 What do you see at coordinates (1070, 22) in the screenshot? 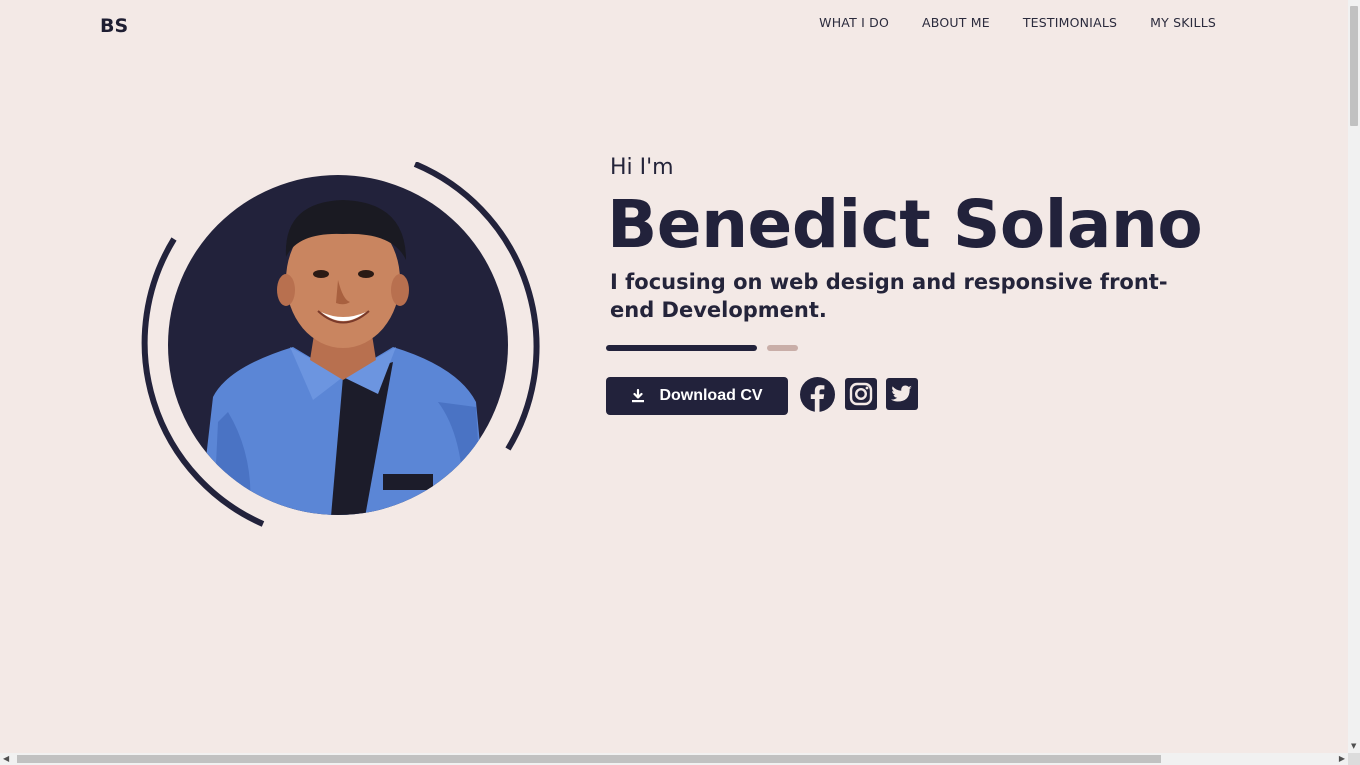
I see `nav-link-testimonials: TESTIMONIALS` at bounding box center [1070, 22].